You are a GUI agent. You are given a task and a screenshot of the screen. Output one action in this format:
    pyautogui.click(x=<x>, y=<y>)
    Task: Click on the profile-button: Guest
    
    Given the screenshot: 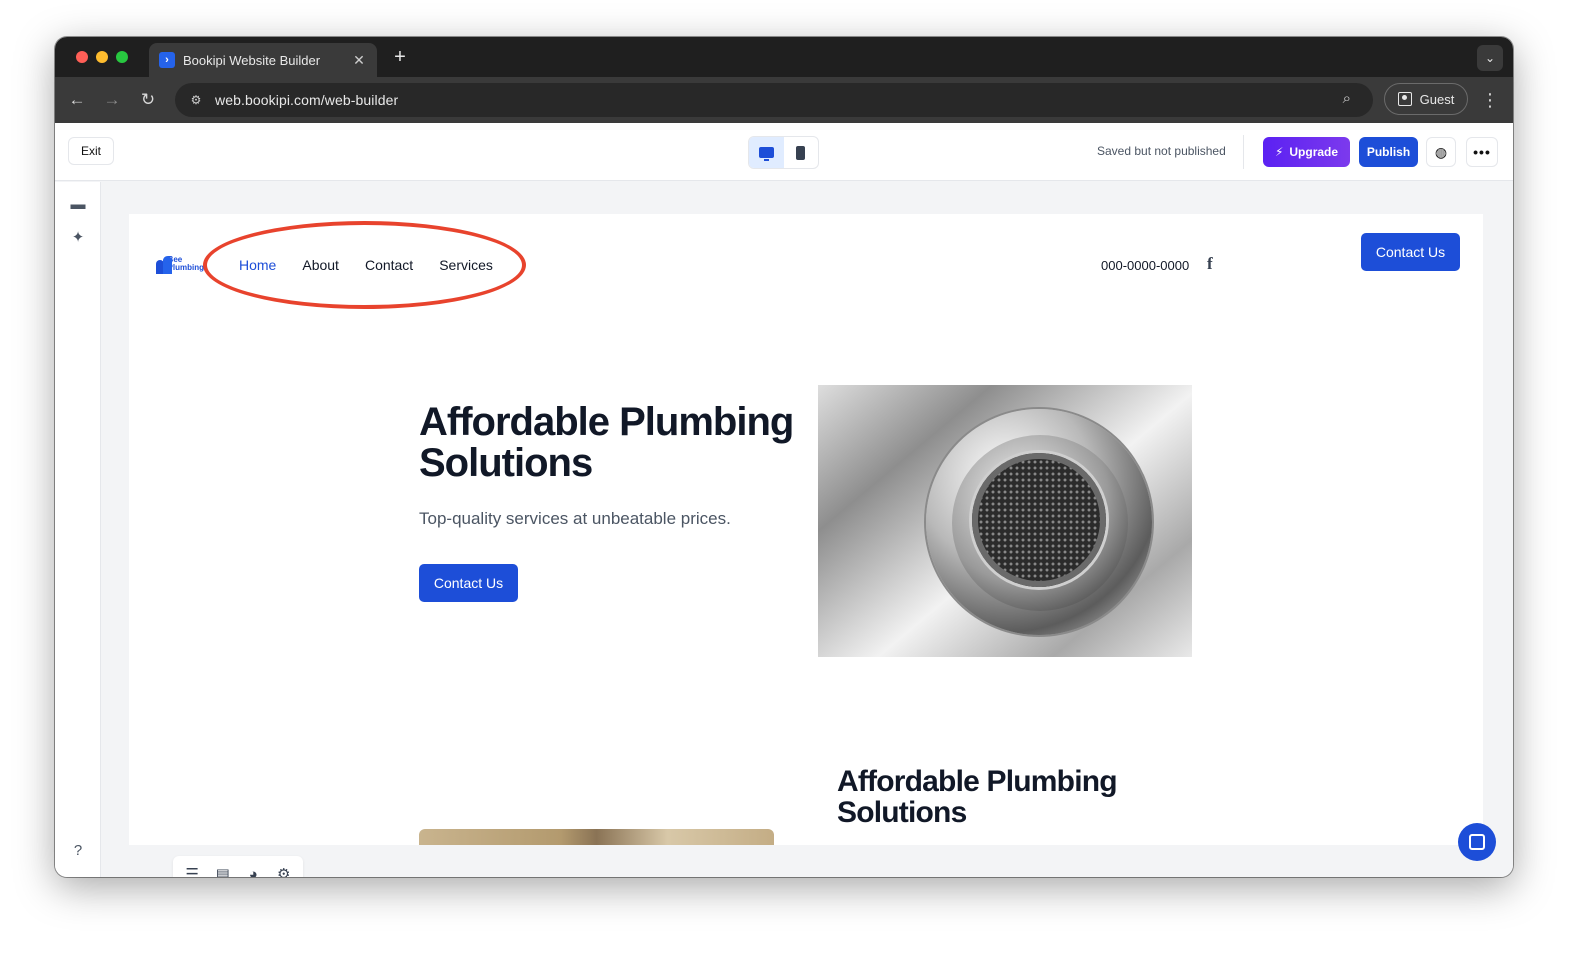 What is the action you would take?
    pyautogui.click(x=1426, y=99)
    